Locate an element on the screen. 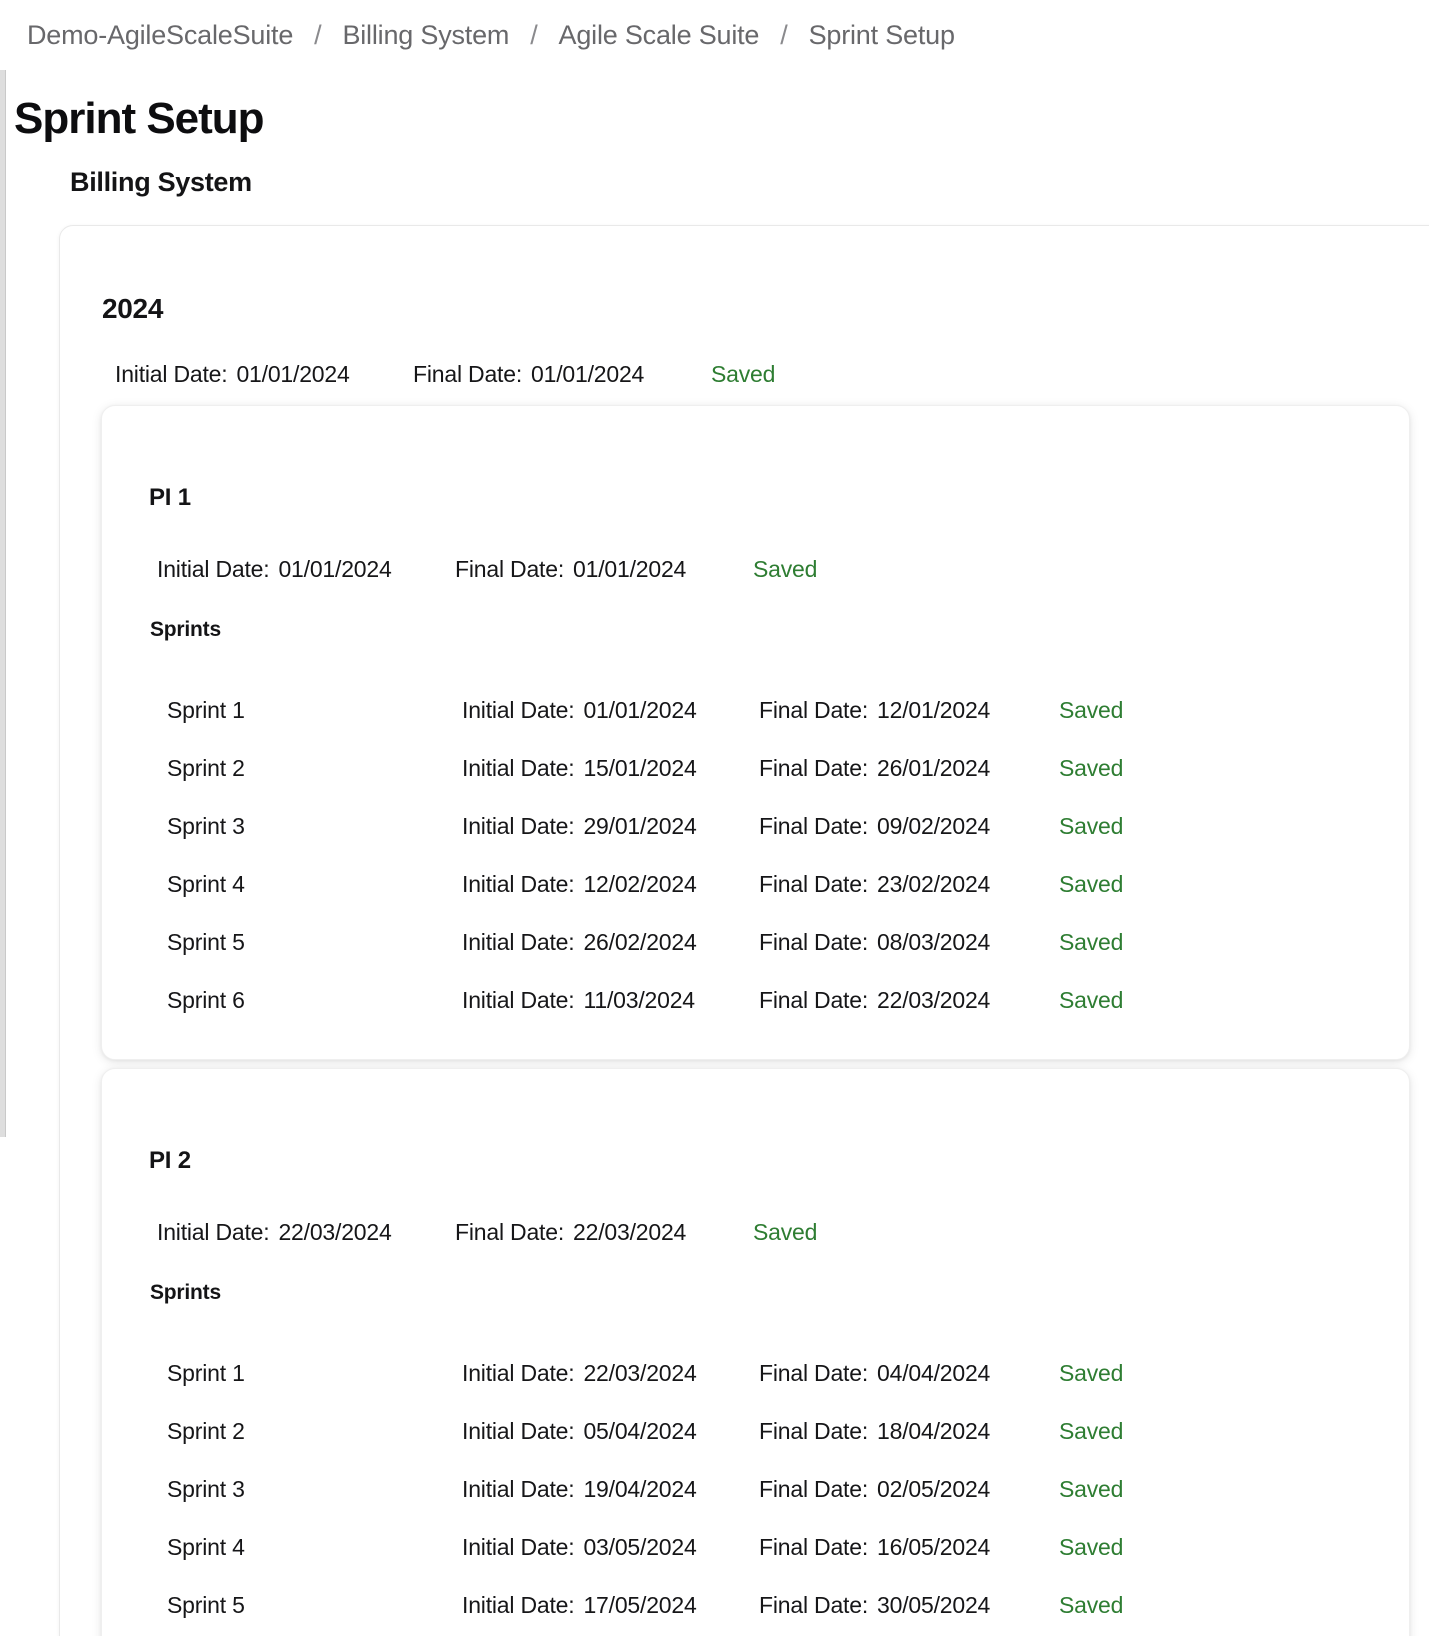  initial-date-value: 05/04/2024 is located at coordinates (640, 1431).